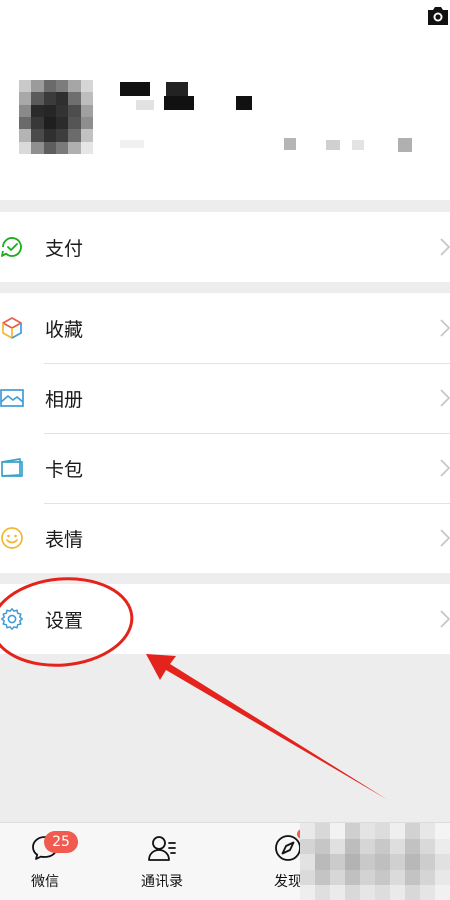  What do you see at coordinates (162, 882) in the screenshot?
I see `tab-label: 通讯录` at bounding box center [162, 882].